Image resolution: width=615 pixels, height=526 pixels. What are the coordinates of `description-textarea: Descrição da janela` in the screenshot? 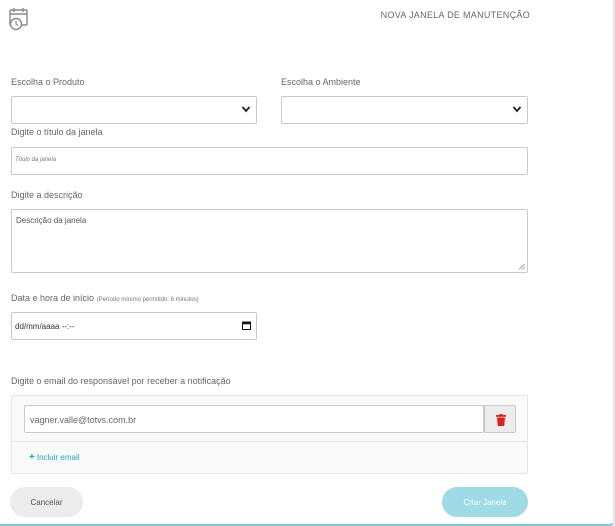 It's located at (269, 241).